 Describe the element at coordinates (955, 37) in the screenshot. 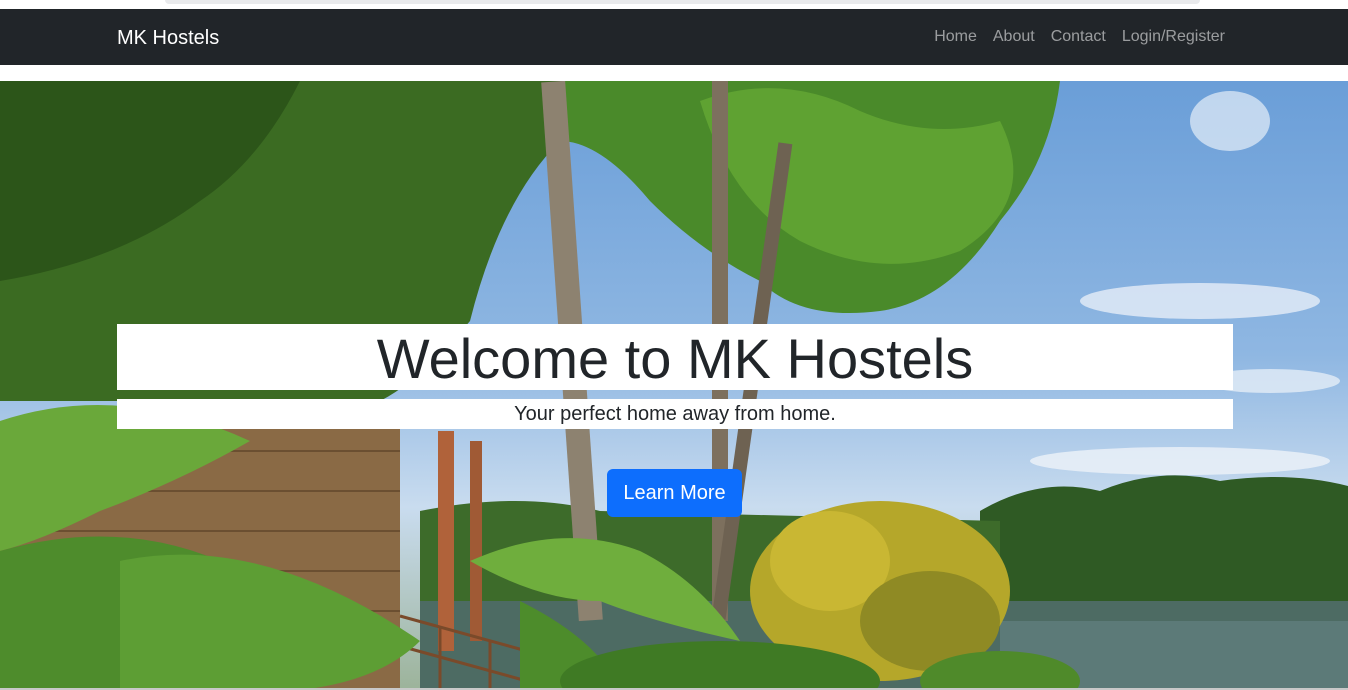

I see `nav-link-home: Home` at that location.